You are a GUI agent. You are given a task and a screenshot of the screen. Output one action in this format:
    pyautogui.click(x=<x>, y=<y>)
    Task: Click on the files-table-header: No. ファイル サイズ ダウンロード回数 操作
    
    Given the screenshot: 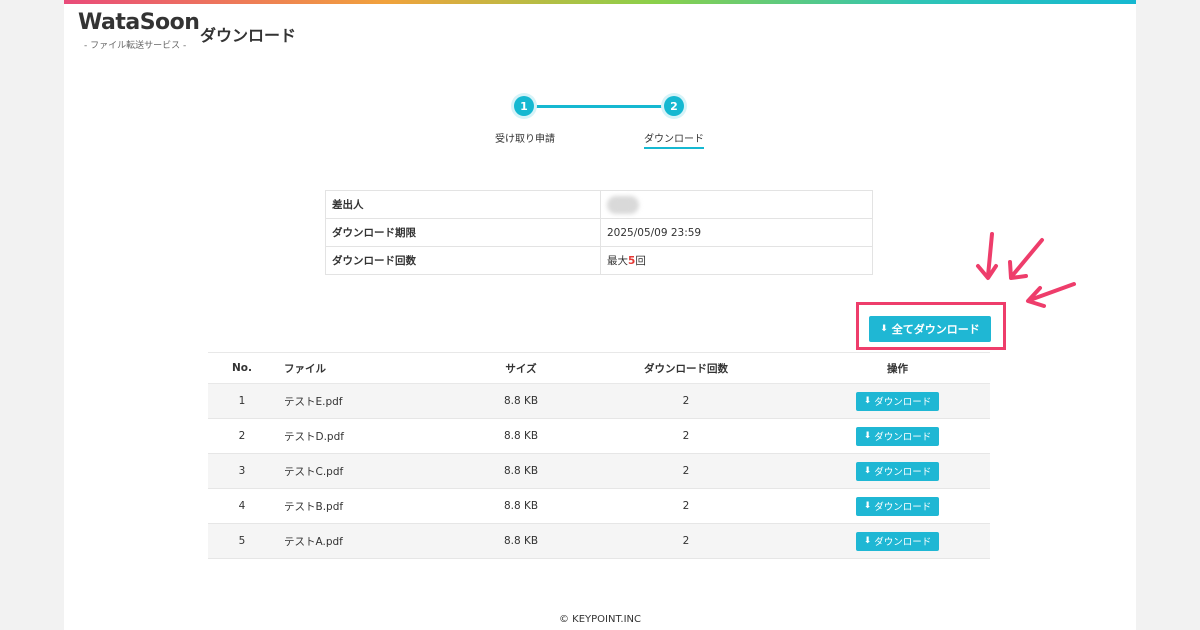 What is the action you would take?
    pyautogui.click(x=599, y=368)
    